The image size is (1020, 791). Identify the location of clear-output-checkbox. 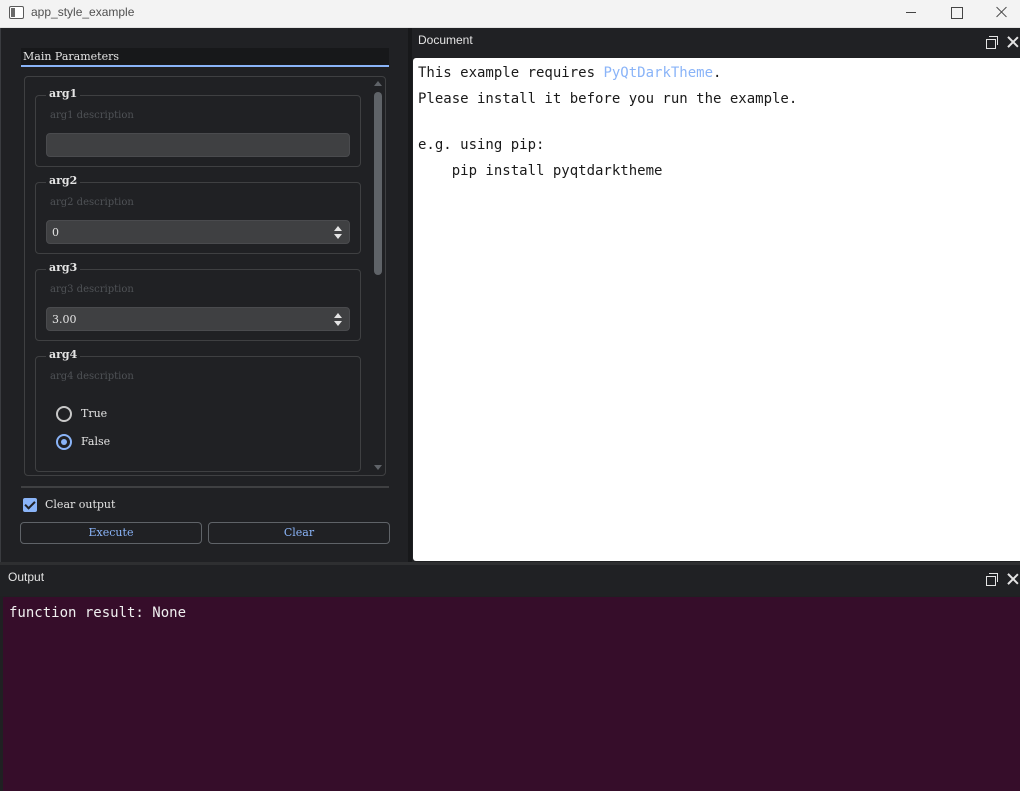
(30, 505).